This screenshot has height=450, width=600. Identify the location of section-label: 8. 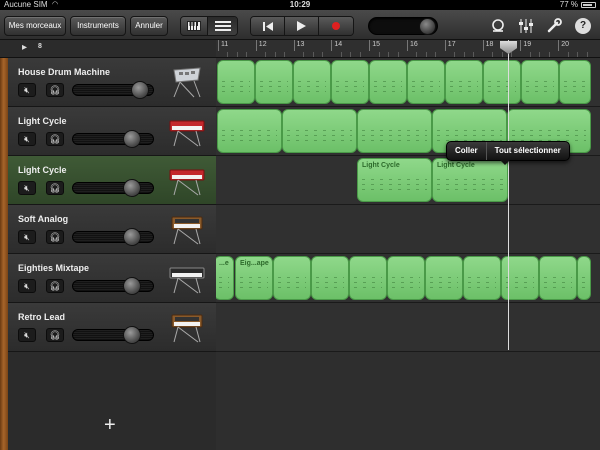
(40, 46).